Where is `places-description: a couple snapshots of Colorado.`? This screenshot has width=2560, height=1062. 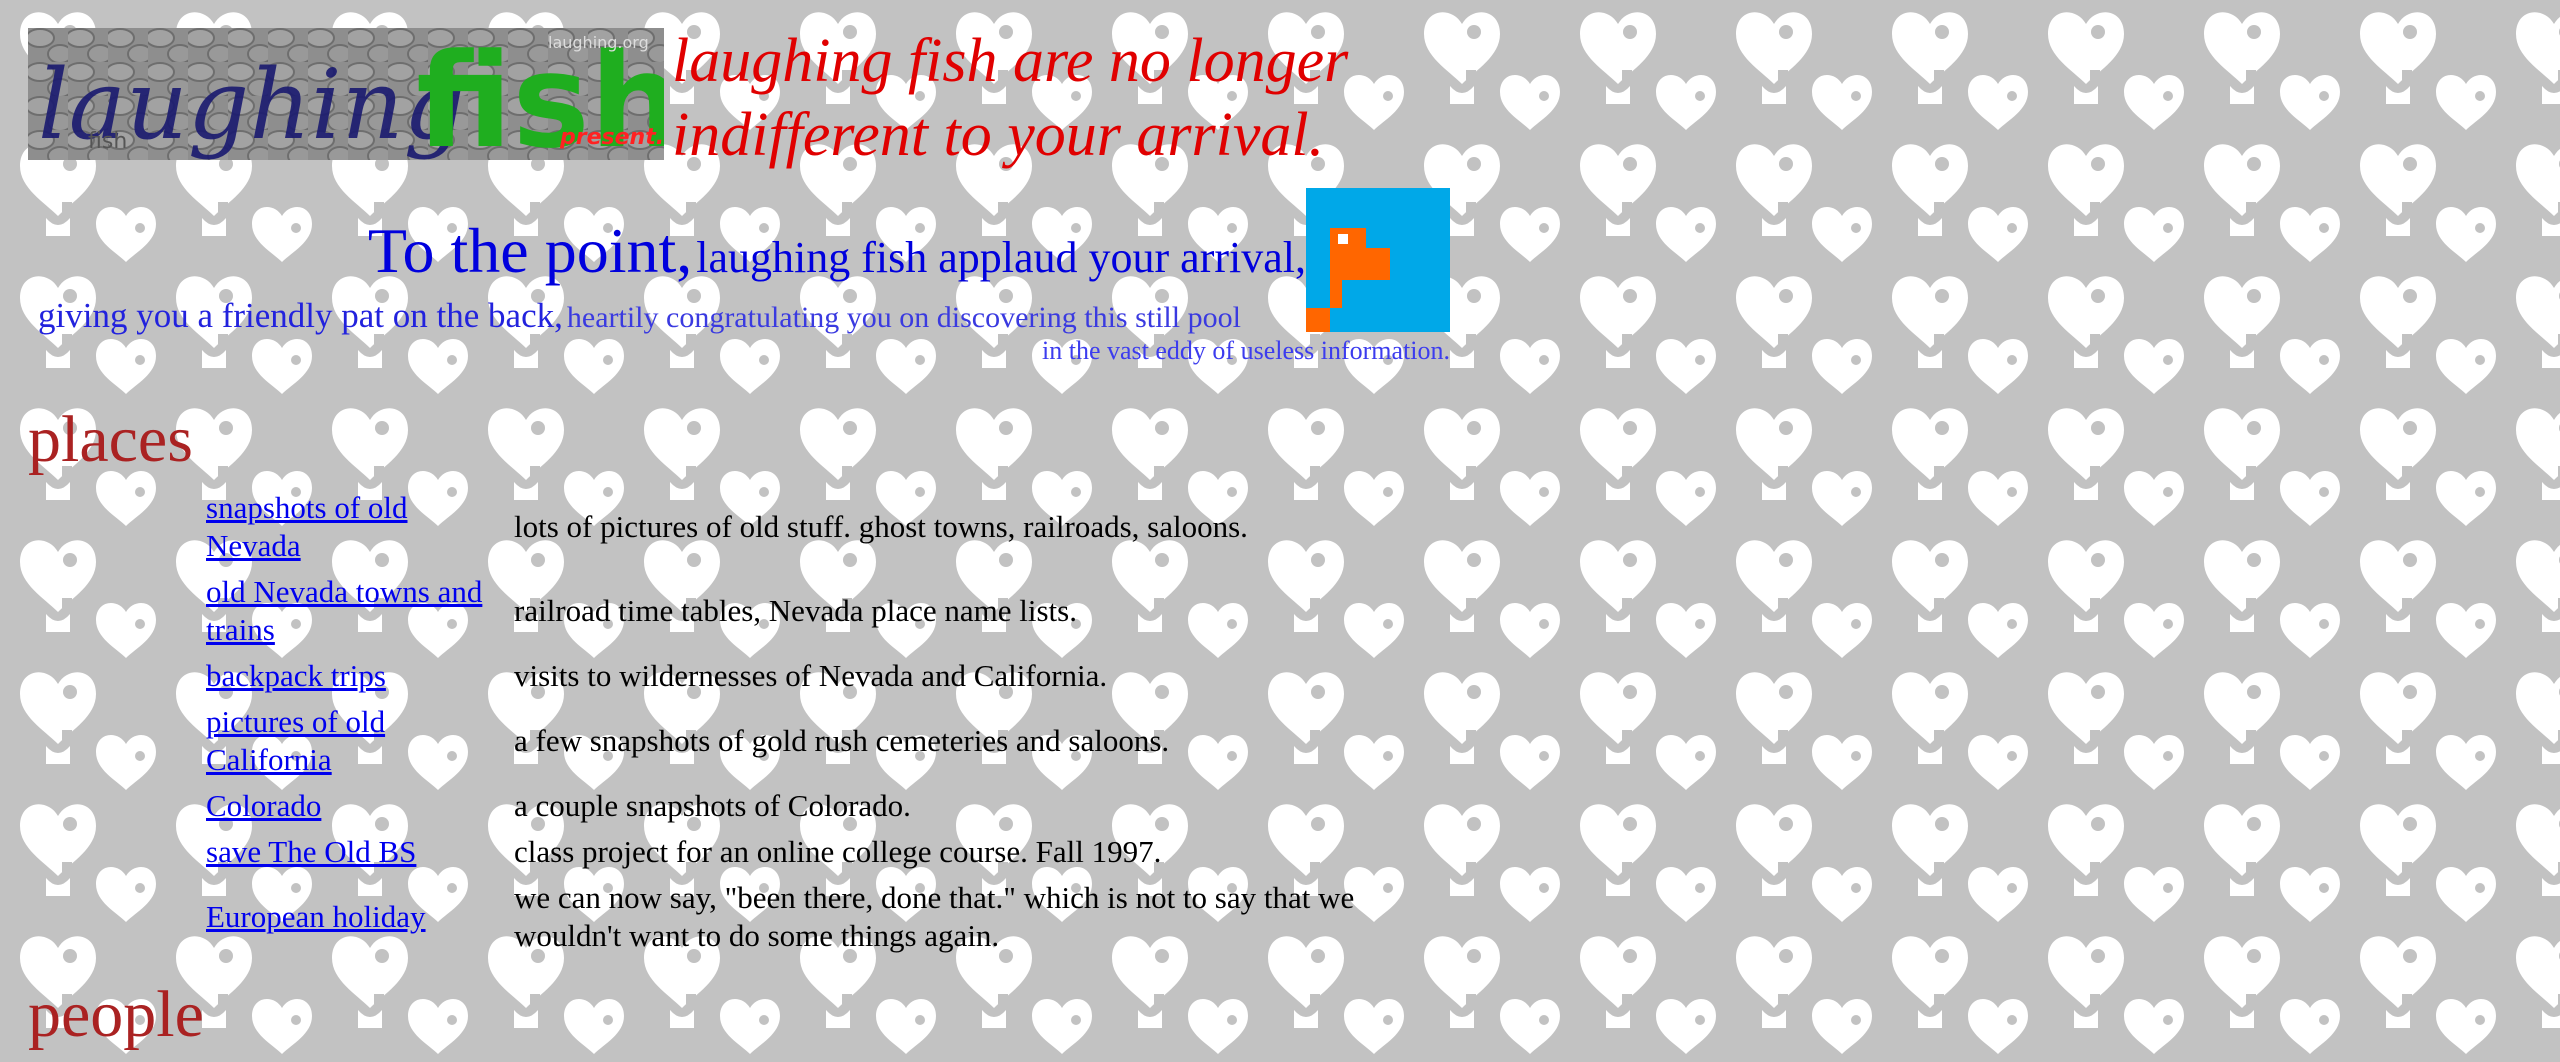
places-description: a couple snapshots of Colorado. is located at coordinates (712, 805).